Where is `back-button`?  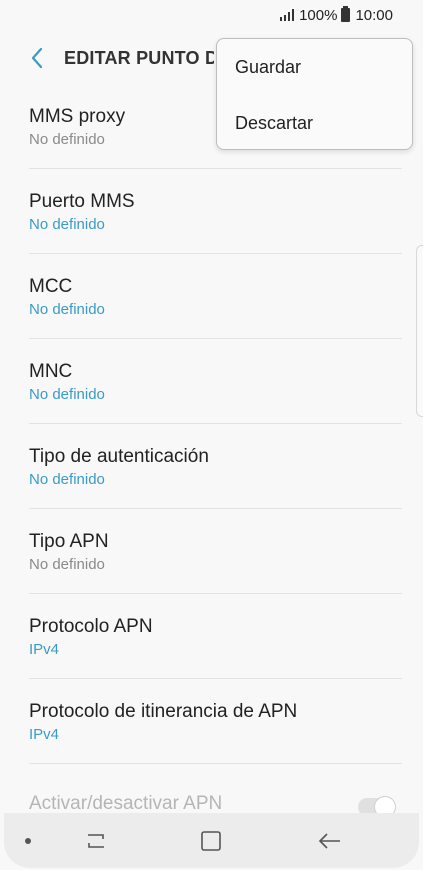 back-button is located at coordinates (37, 58).